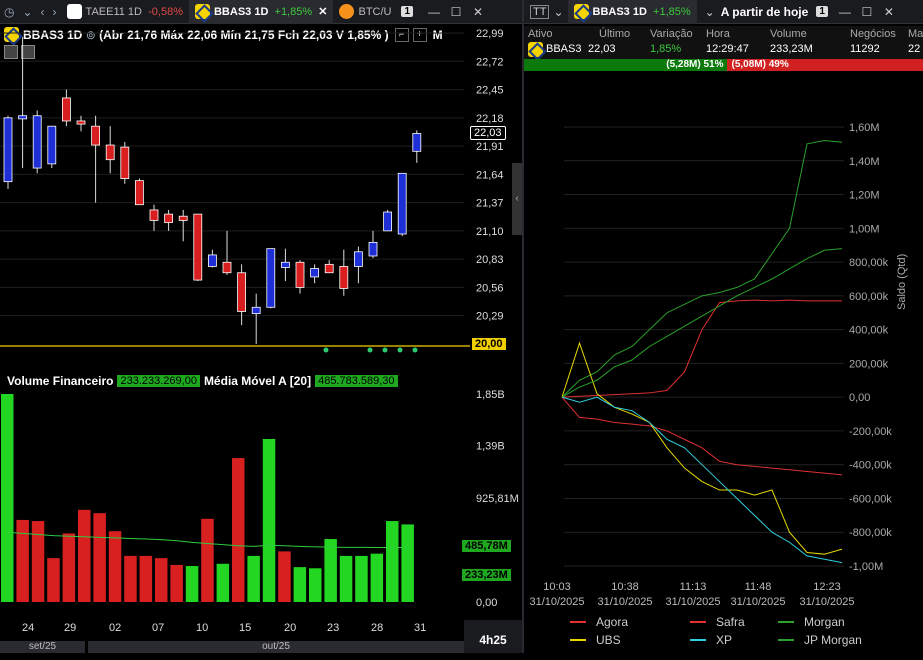 Image resolution: width=923 pixels, height=660 pixels. What do you see at coordinates (765, 12) in the screenshot?
I see `period-selector: A partir de hoje` at bounding box center [765, 12].